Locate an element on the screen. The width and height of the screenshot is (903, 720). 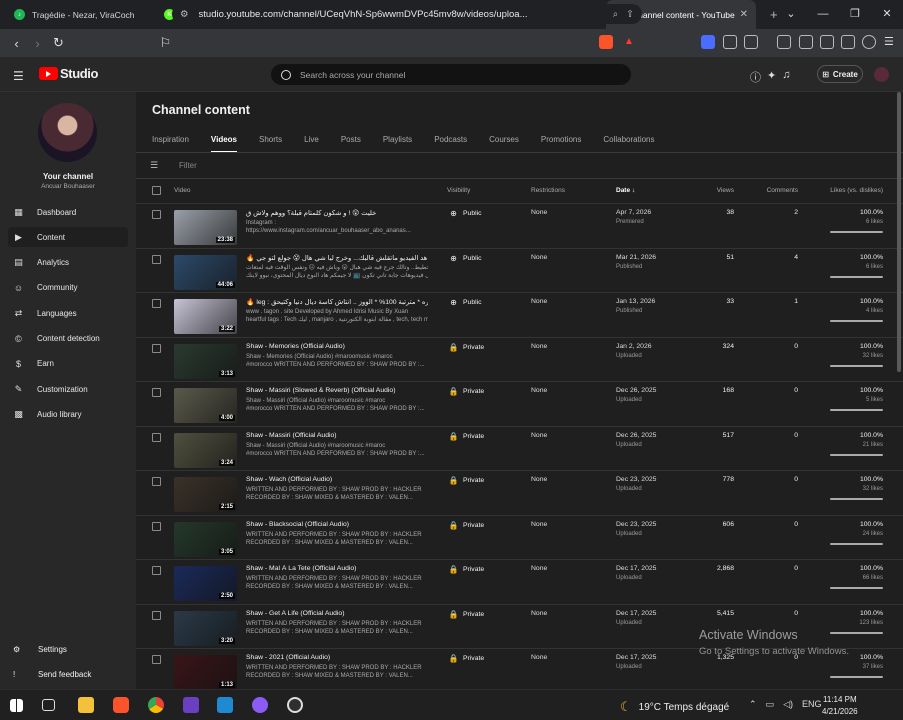
video-thumbnail: 3:13 is located at coordinates (205, 361).